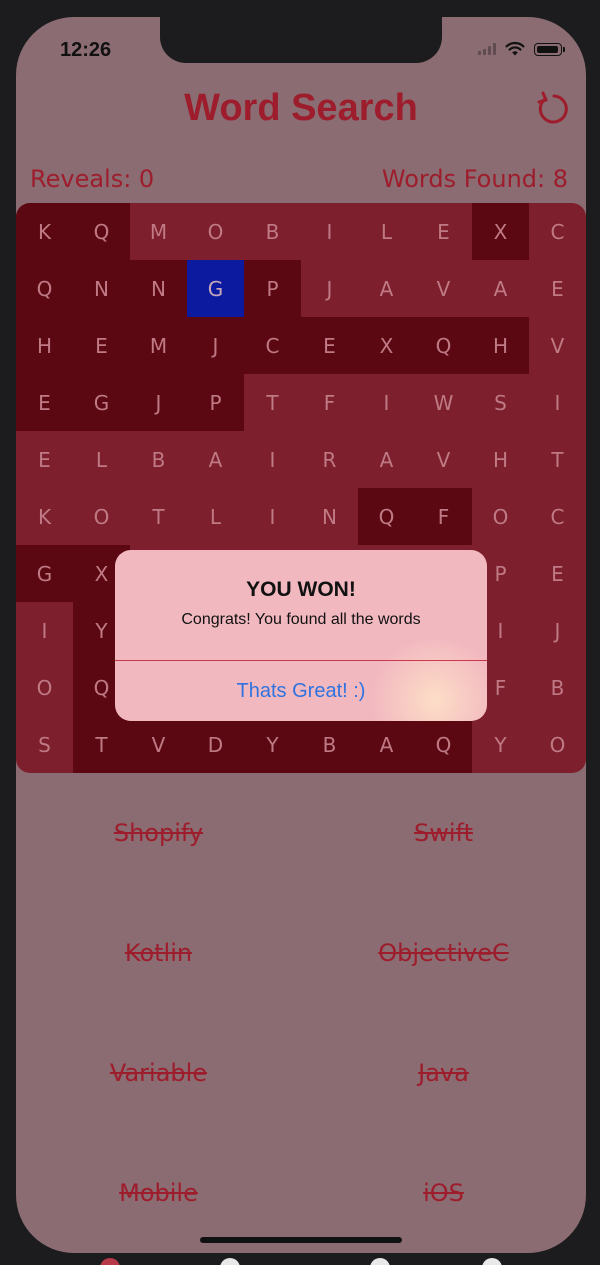 This screenshot has height=1265, width=600. Describe the element at coordinates (329, 459) in the screenshot. I see `grid-cell: R` at that location.